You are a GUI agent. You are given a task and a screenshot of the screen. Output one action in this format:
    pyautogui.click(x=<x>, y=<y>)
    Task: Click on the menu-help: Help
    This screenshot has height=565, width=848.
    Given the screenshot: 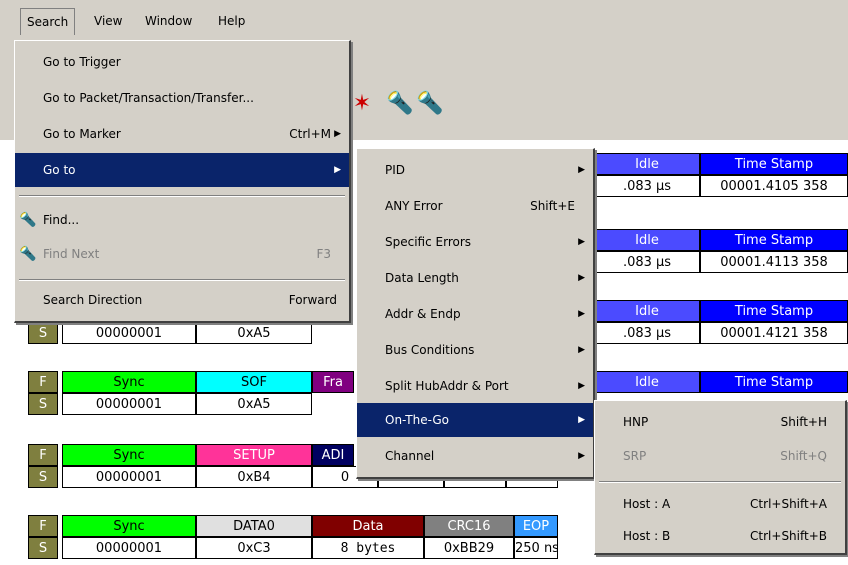 What is the action you would take?
    pyautogui.click(x=231, y=21)
    